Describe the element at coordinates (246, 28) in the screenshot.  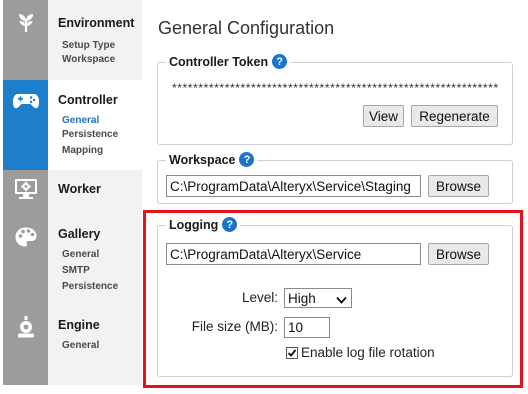
I see `page-title: General Configuration` at that location.